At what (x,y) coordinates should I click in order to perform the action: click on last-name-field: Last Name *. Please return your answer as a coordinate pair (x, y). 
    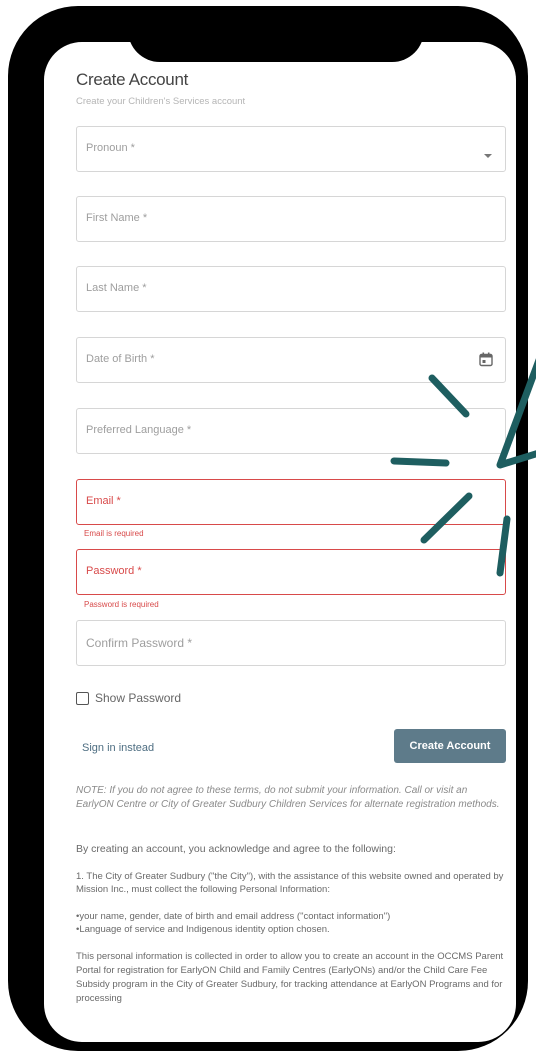
    Looking at the image, I should click on (291, 289).